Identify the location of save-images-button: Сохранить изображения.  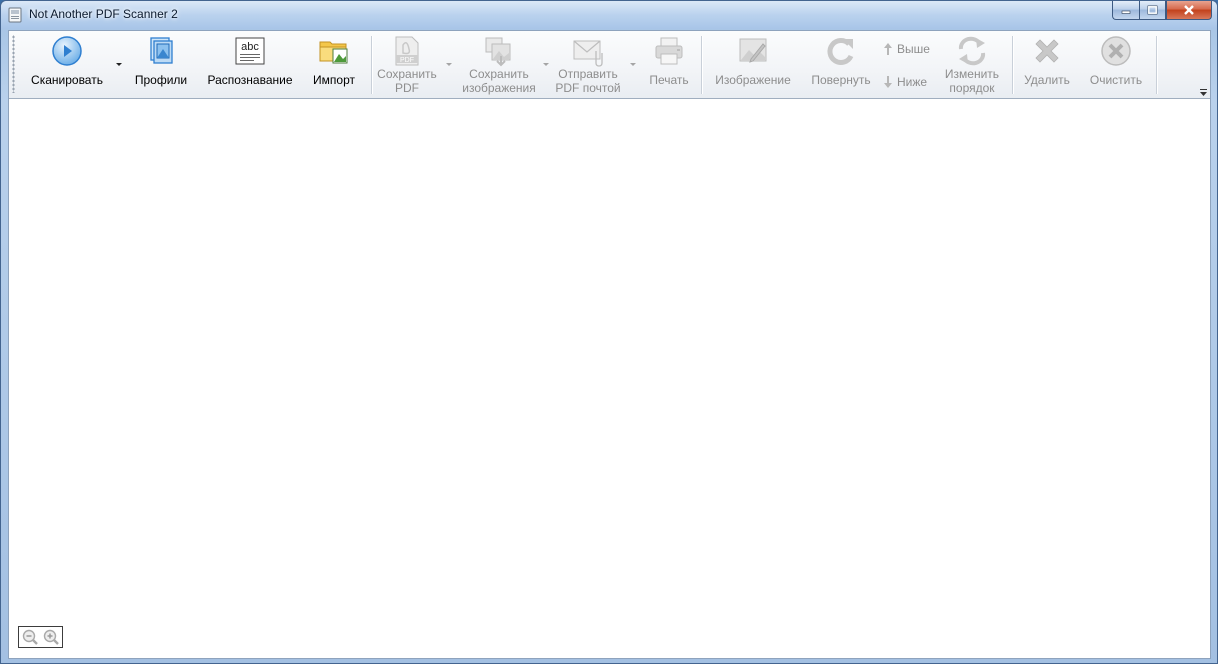
(499, 65).